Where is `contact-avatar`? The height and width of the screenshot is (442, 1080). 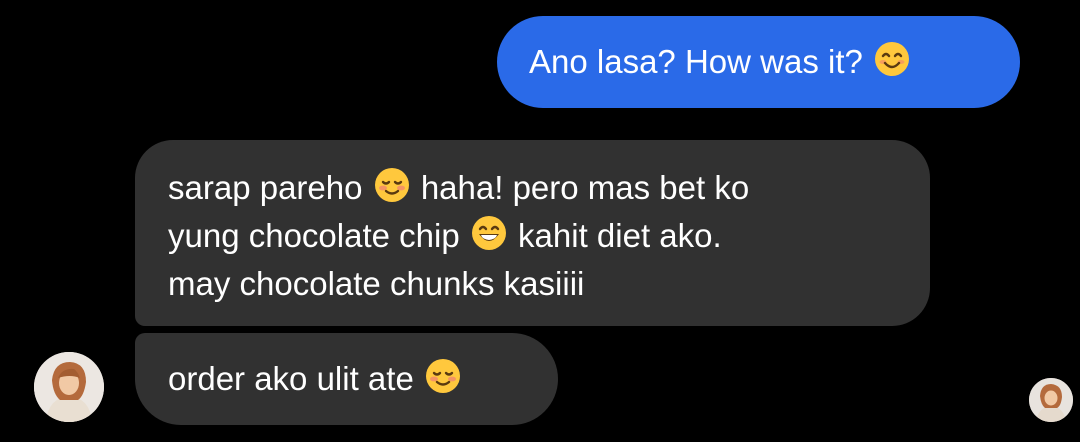
contact-avatar is located at coordinates (69, 387).